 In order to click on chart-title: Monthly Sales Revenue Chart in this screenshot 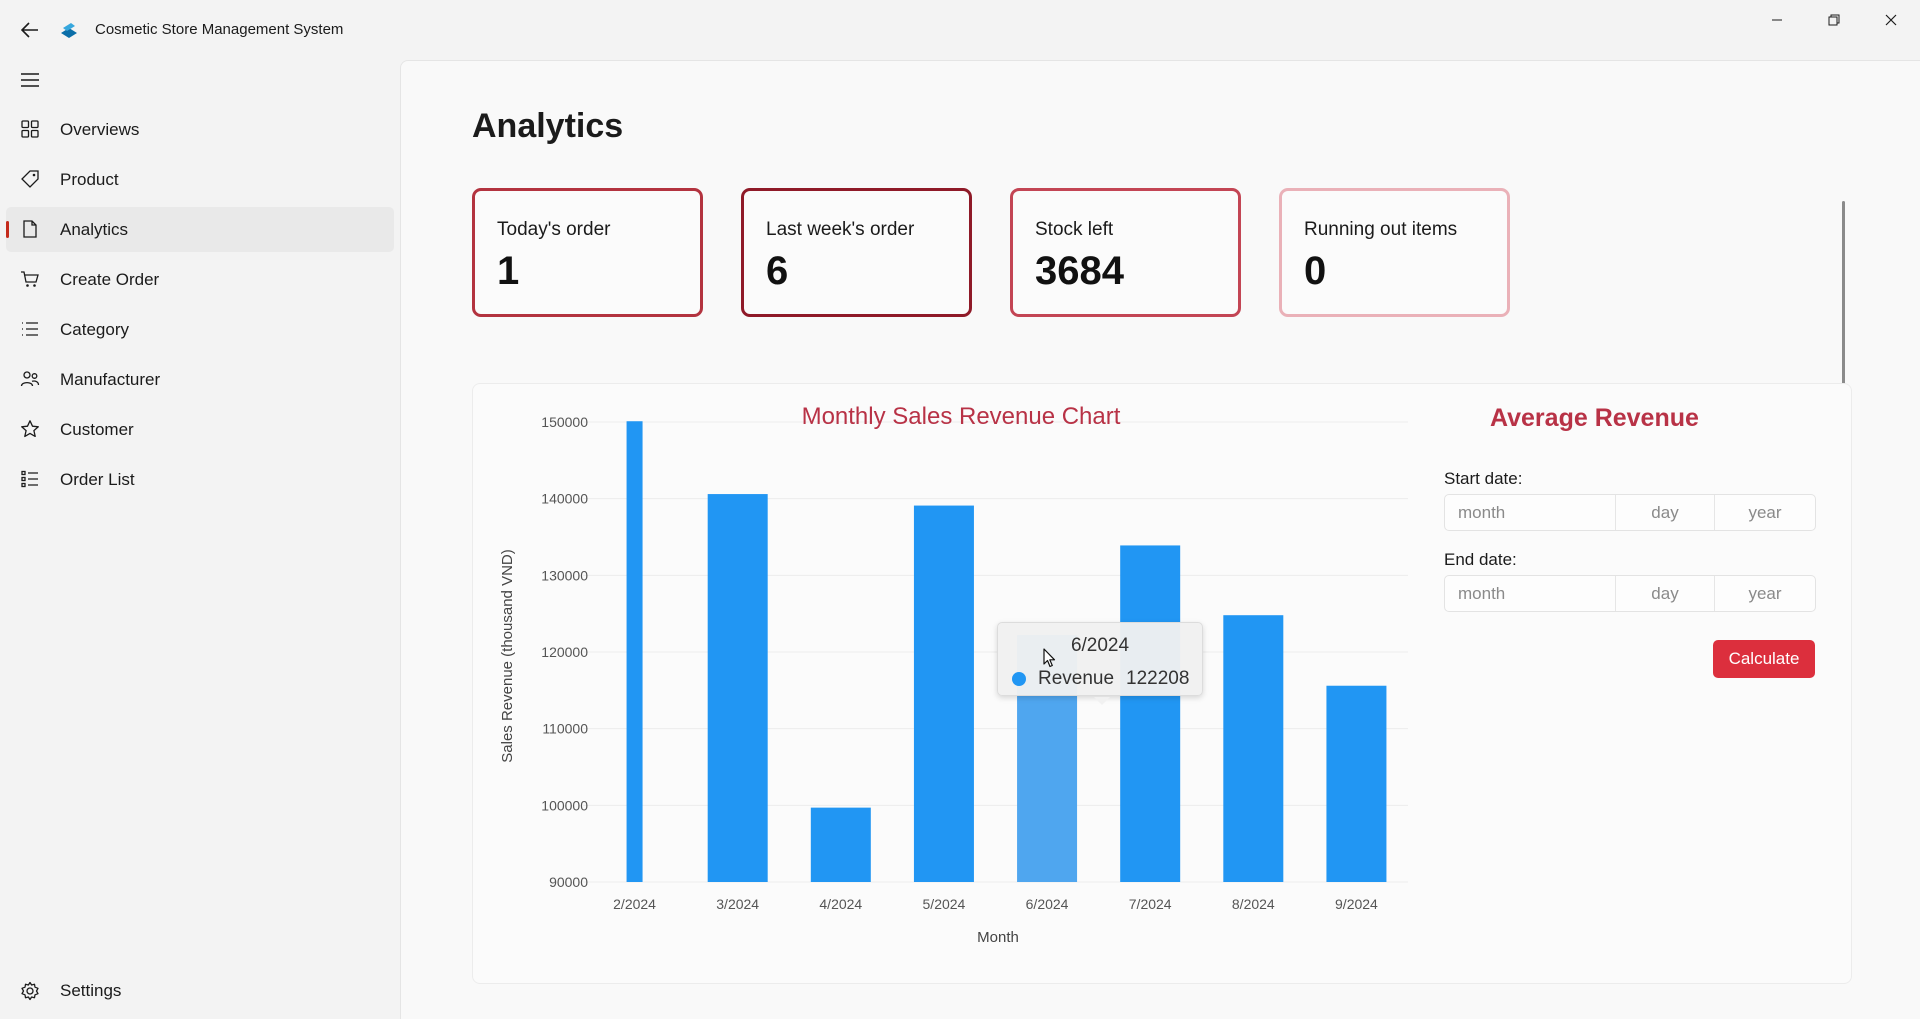, I will do `click(961, 416)`.